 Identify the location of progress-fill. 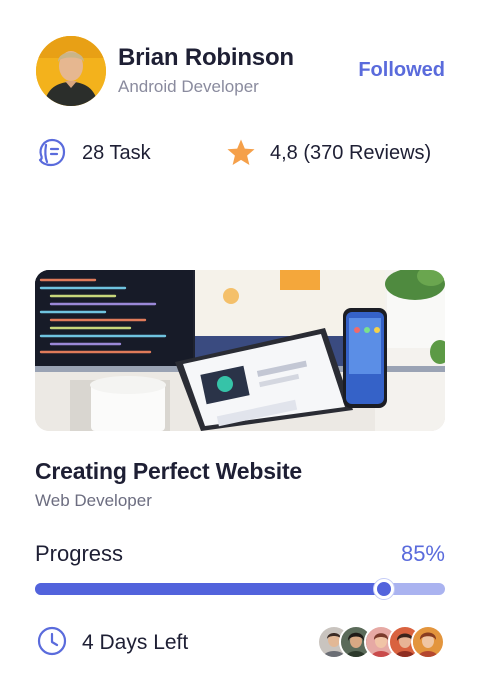
(209, 589).